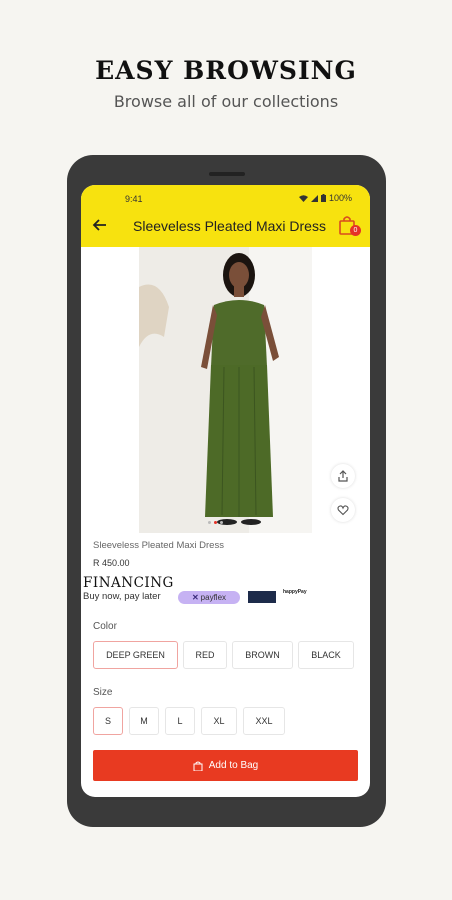  I want to click on color-option-brown: BROWN, so click(262, 655).